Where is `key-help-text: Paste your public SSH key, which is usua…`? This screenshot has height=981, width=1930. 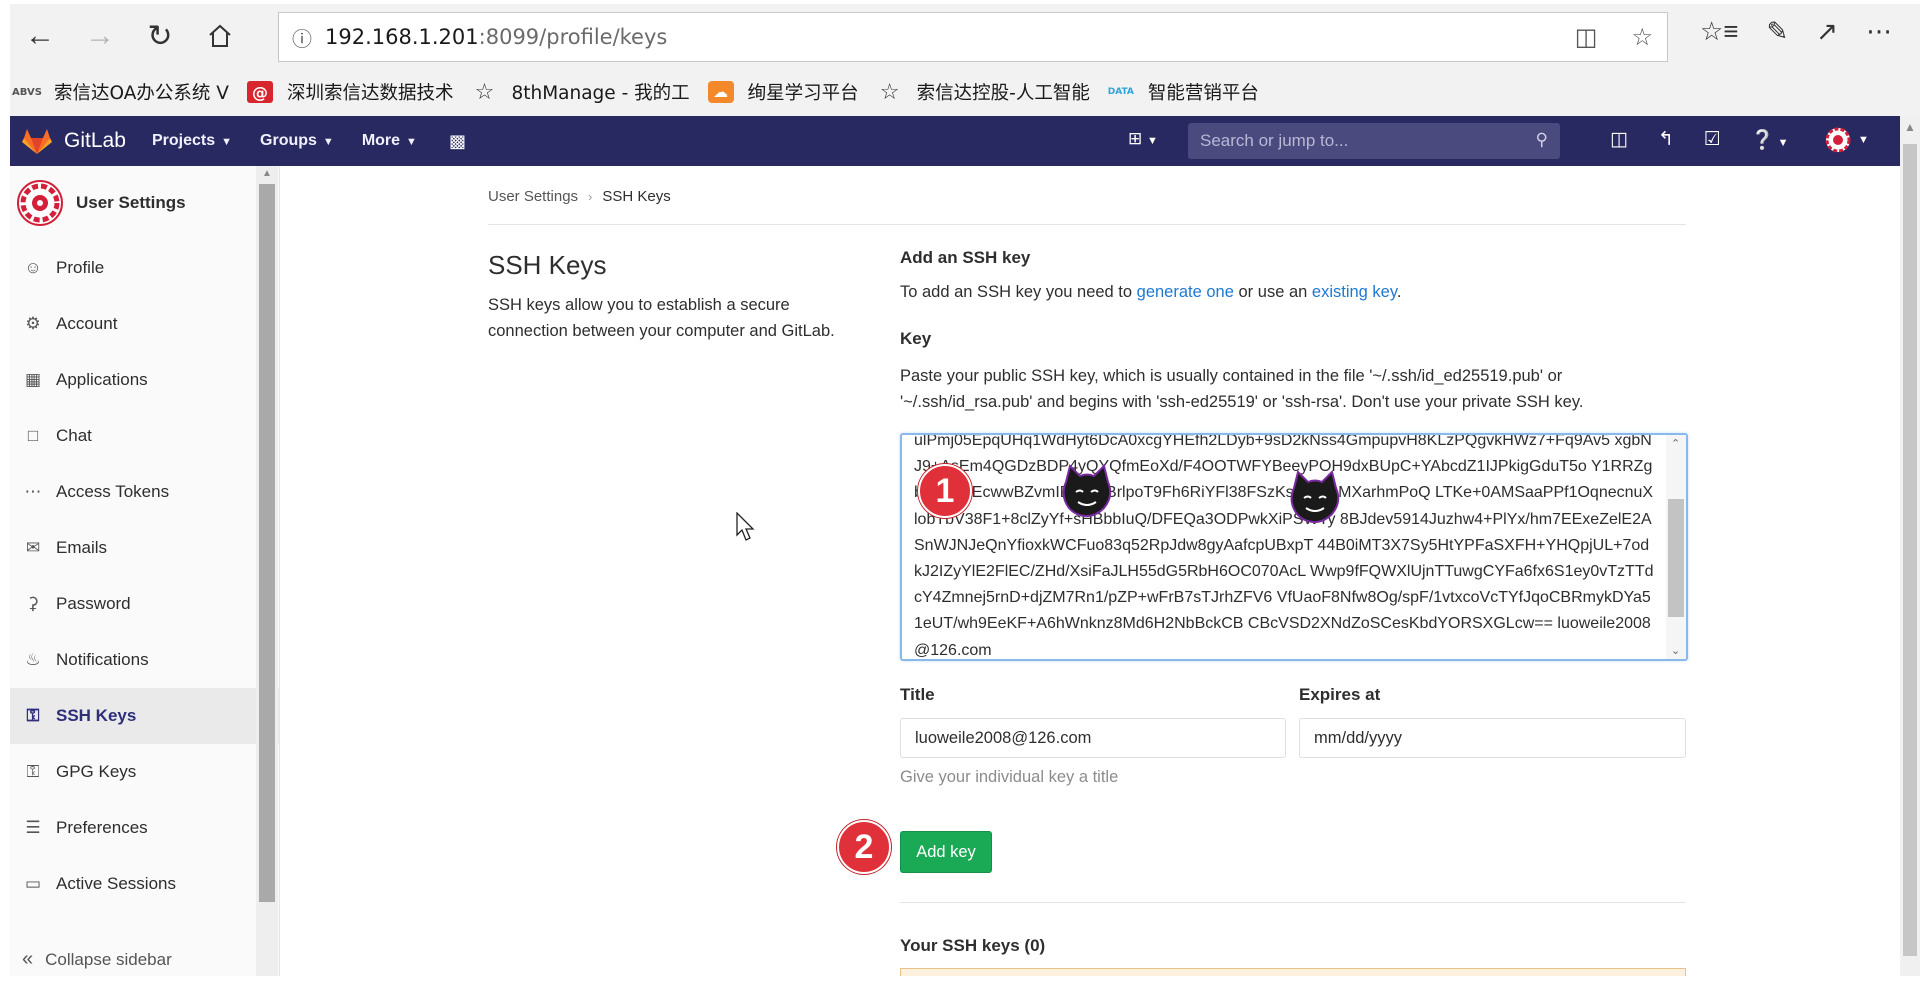
key-help-text: Paste your public SSH key, which is usua… is located at coordinates (1242, 389).